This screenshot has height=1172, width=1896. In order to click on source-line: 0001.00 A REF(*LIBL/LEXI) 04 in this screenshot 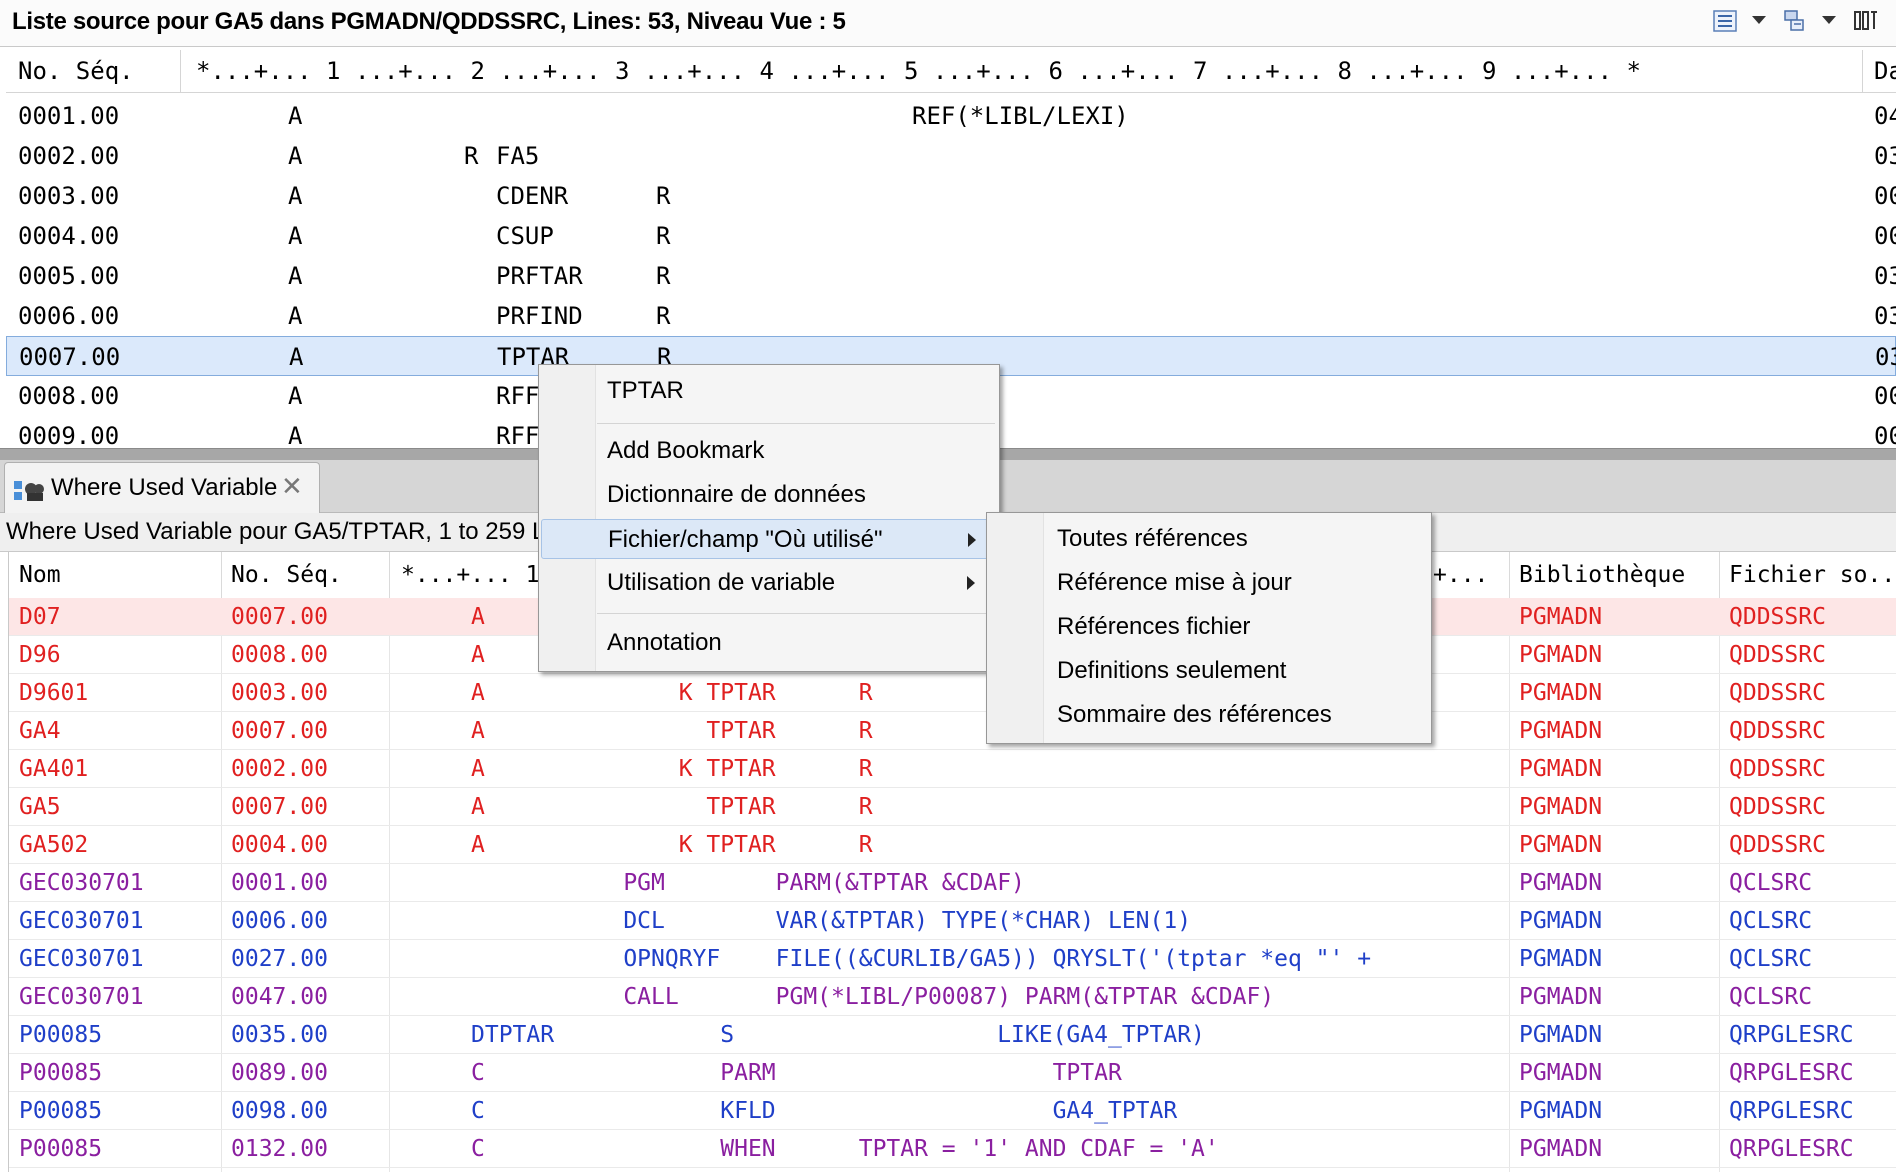, I will do `click(951, 116)`.